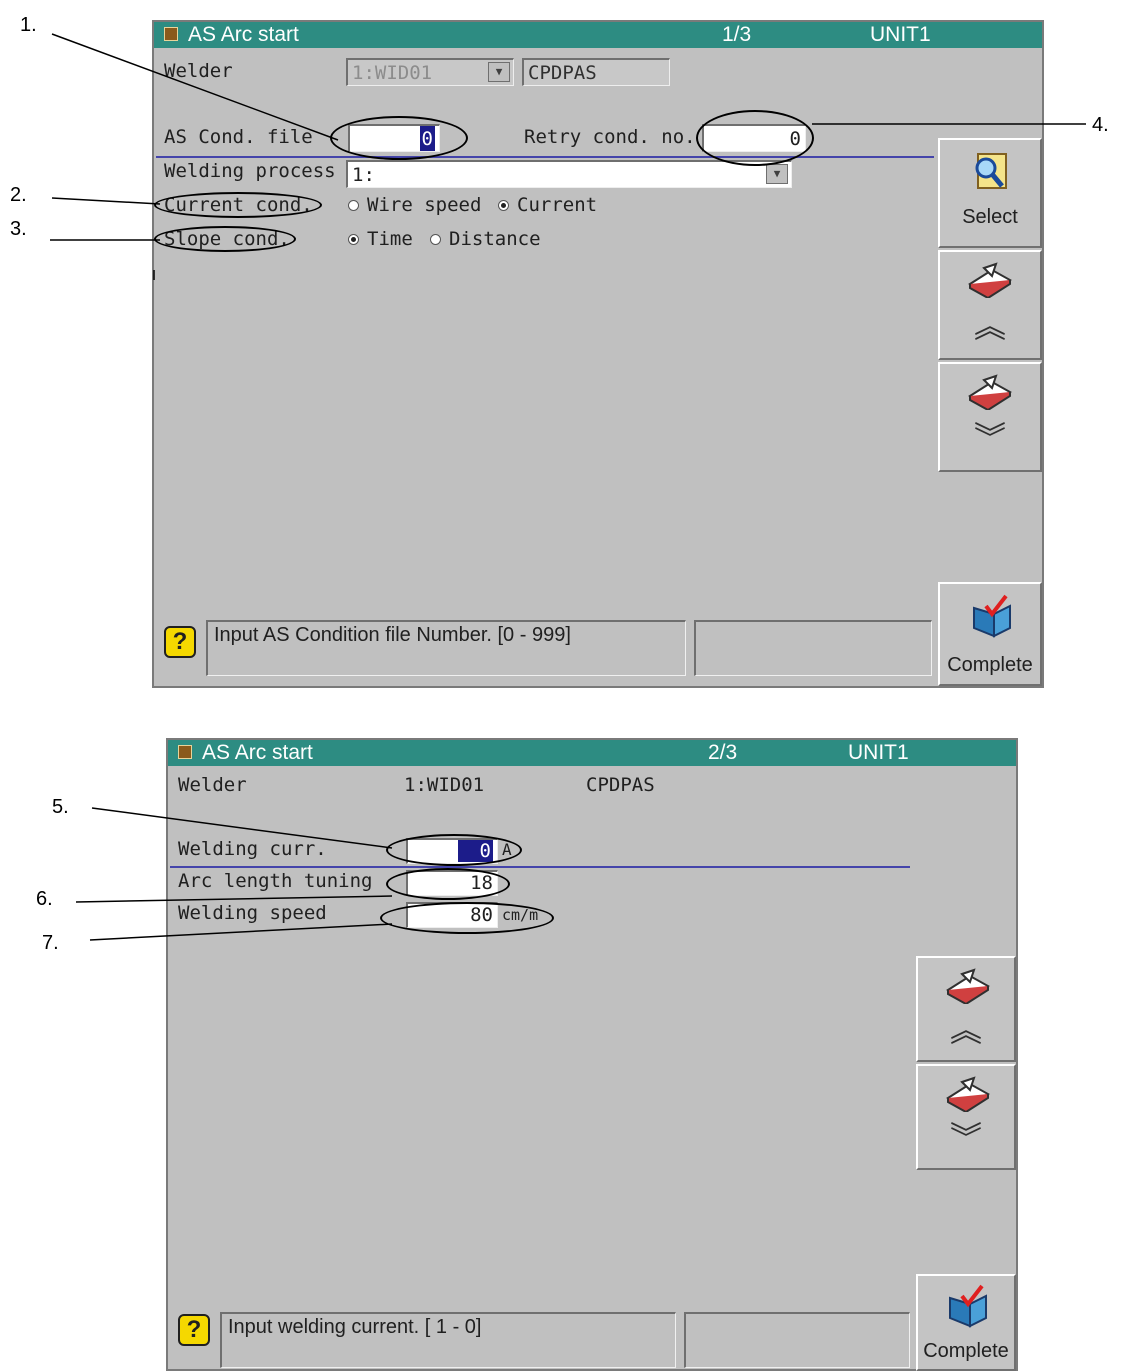  Describe the element at coordinates (435, 239) in the screenshot. I see `radio-distance-dot` at that location.